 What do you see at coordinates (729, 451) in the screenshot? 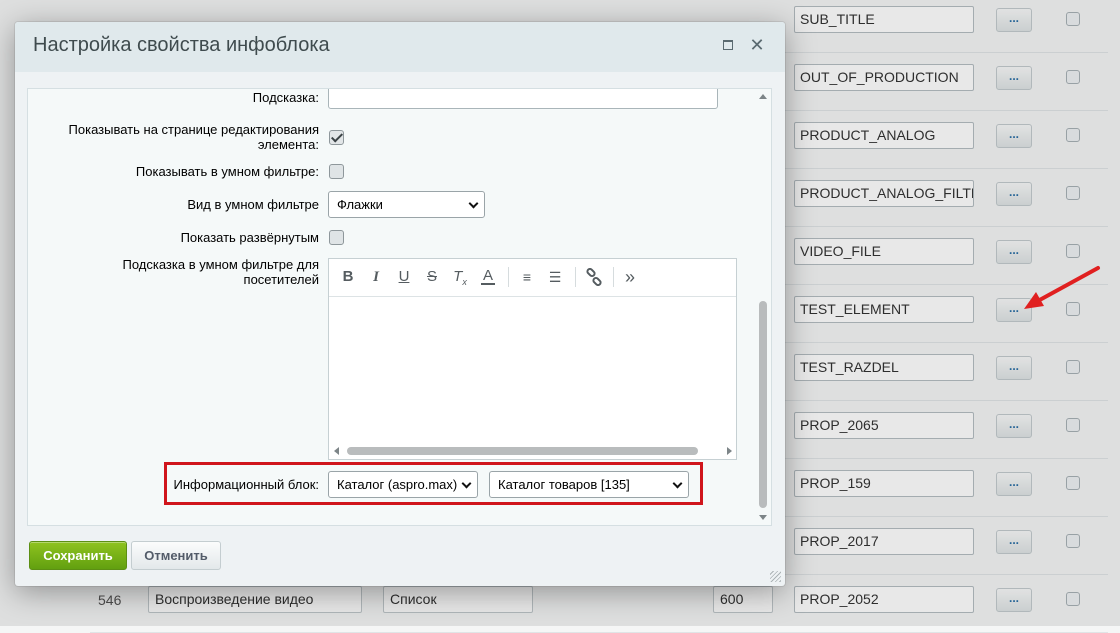
I see `scroll-right-icon` at bounding box center [729, 451].